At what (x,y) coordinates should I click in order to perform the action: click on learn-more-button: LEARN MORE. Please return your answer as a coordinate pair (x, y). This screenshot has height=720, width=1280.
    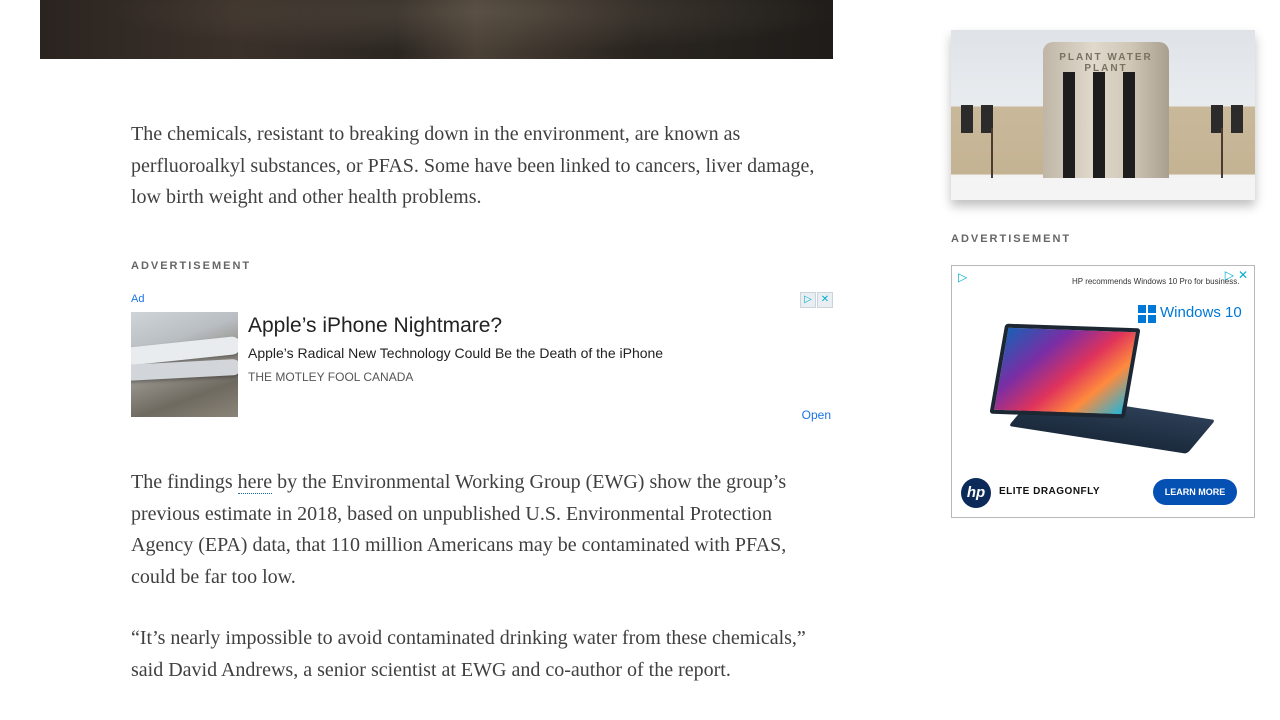
    Looking at the image, I should click on (1195, 492).